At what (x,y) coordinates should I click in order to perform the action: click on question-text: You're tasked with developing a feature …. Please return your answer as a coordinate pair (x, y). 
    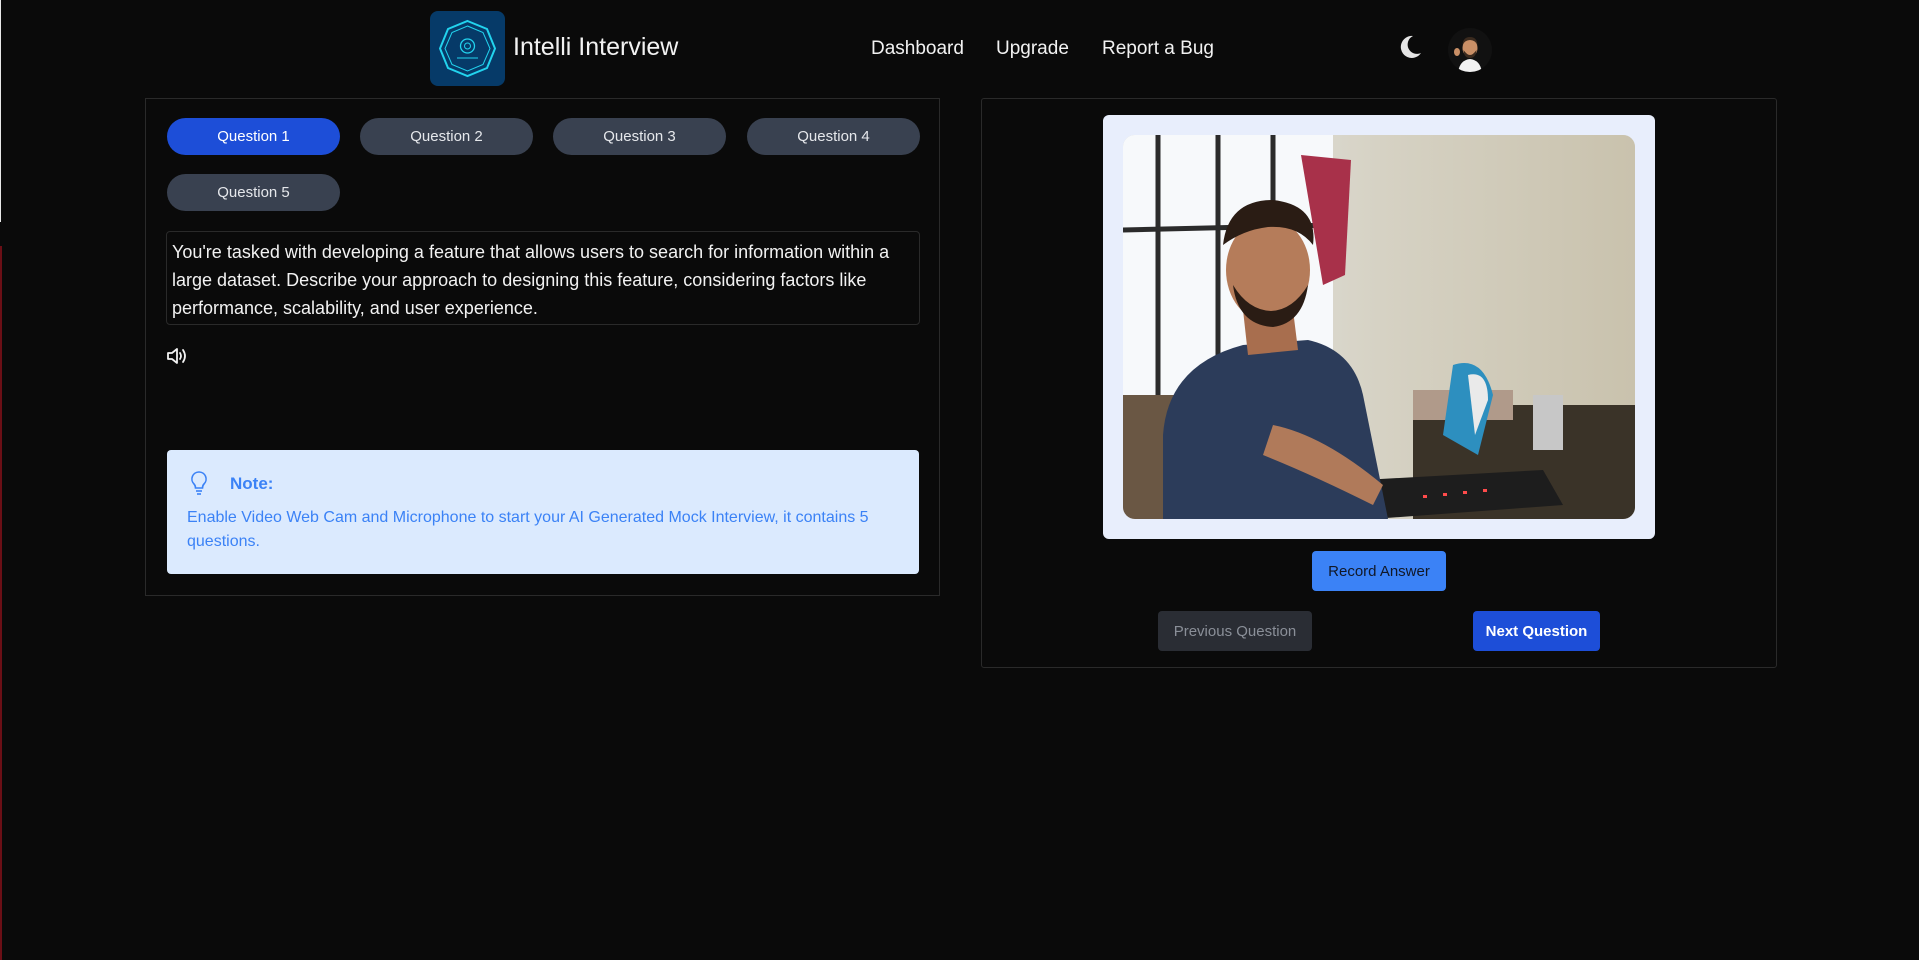
    Looking at the image, I should click on (543, 278).